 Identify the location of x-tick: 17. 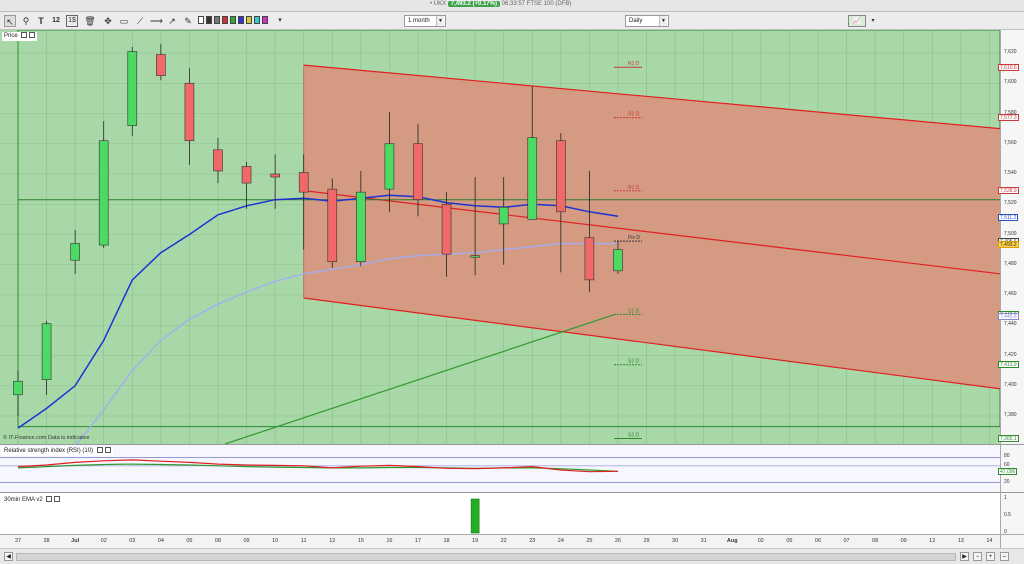
(418, 541).